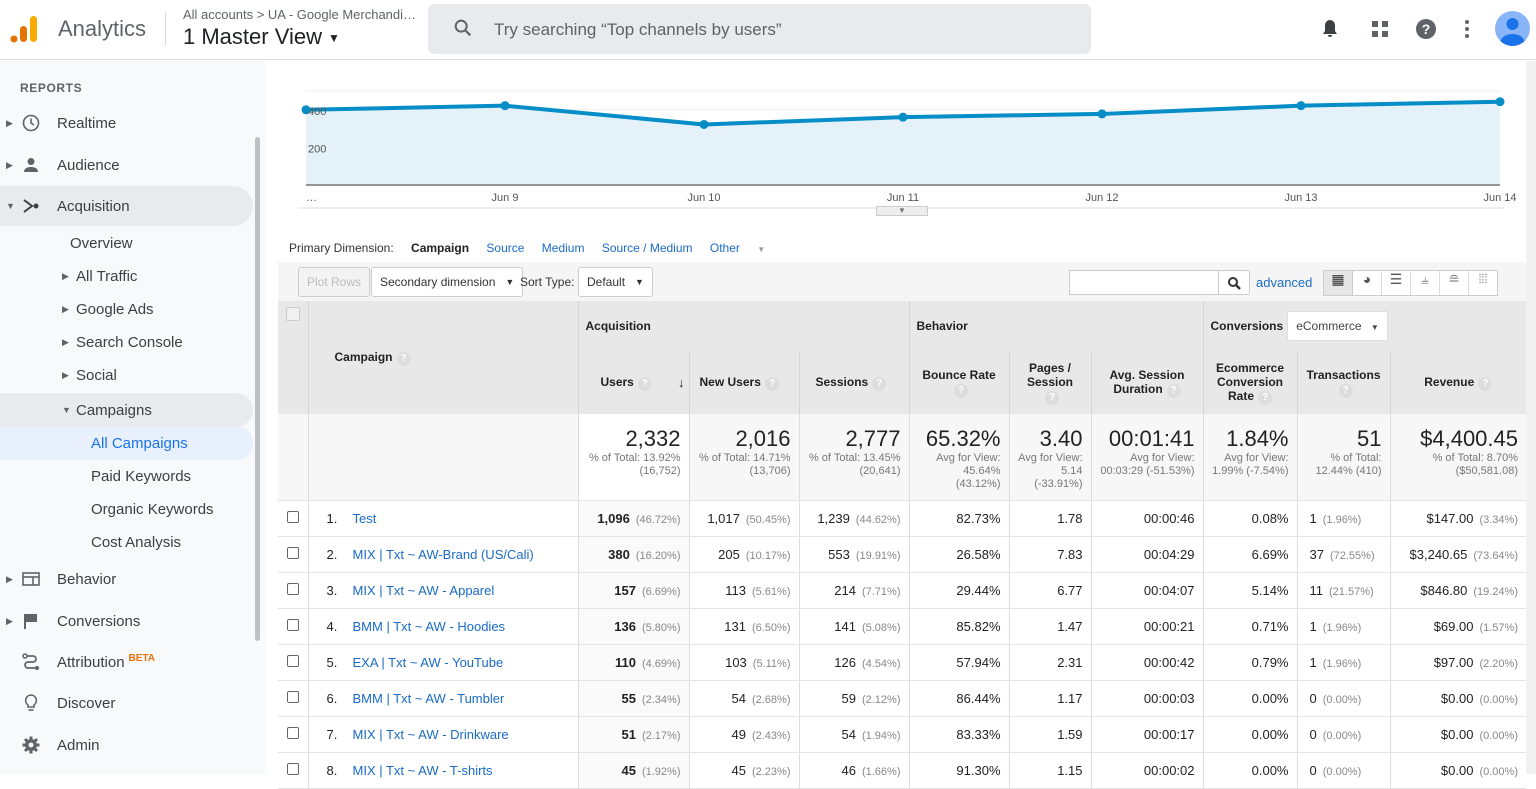  What do you see at coordinates (365, 518) in the screenshot?
I see `campaign-link: Test` at bounding box center [365, 518].